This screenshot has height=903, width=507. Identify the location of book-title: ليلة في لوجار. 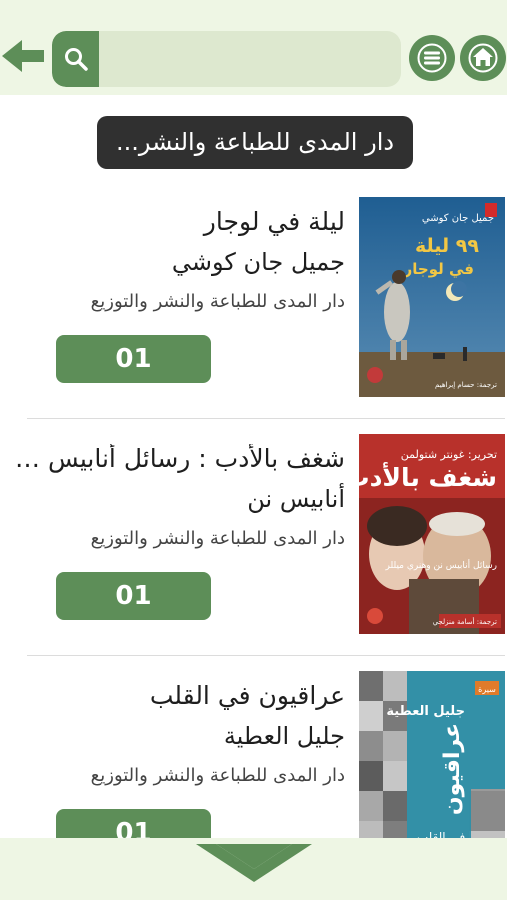
(274, 221).